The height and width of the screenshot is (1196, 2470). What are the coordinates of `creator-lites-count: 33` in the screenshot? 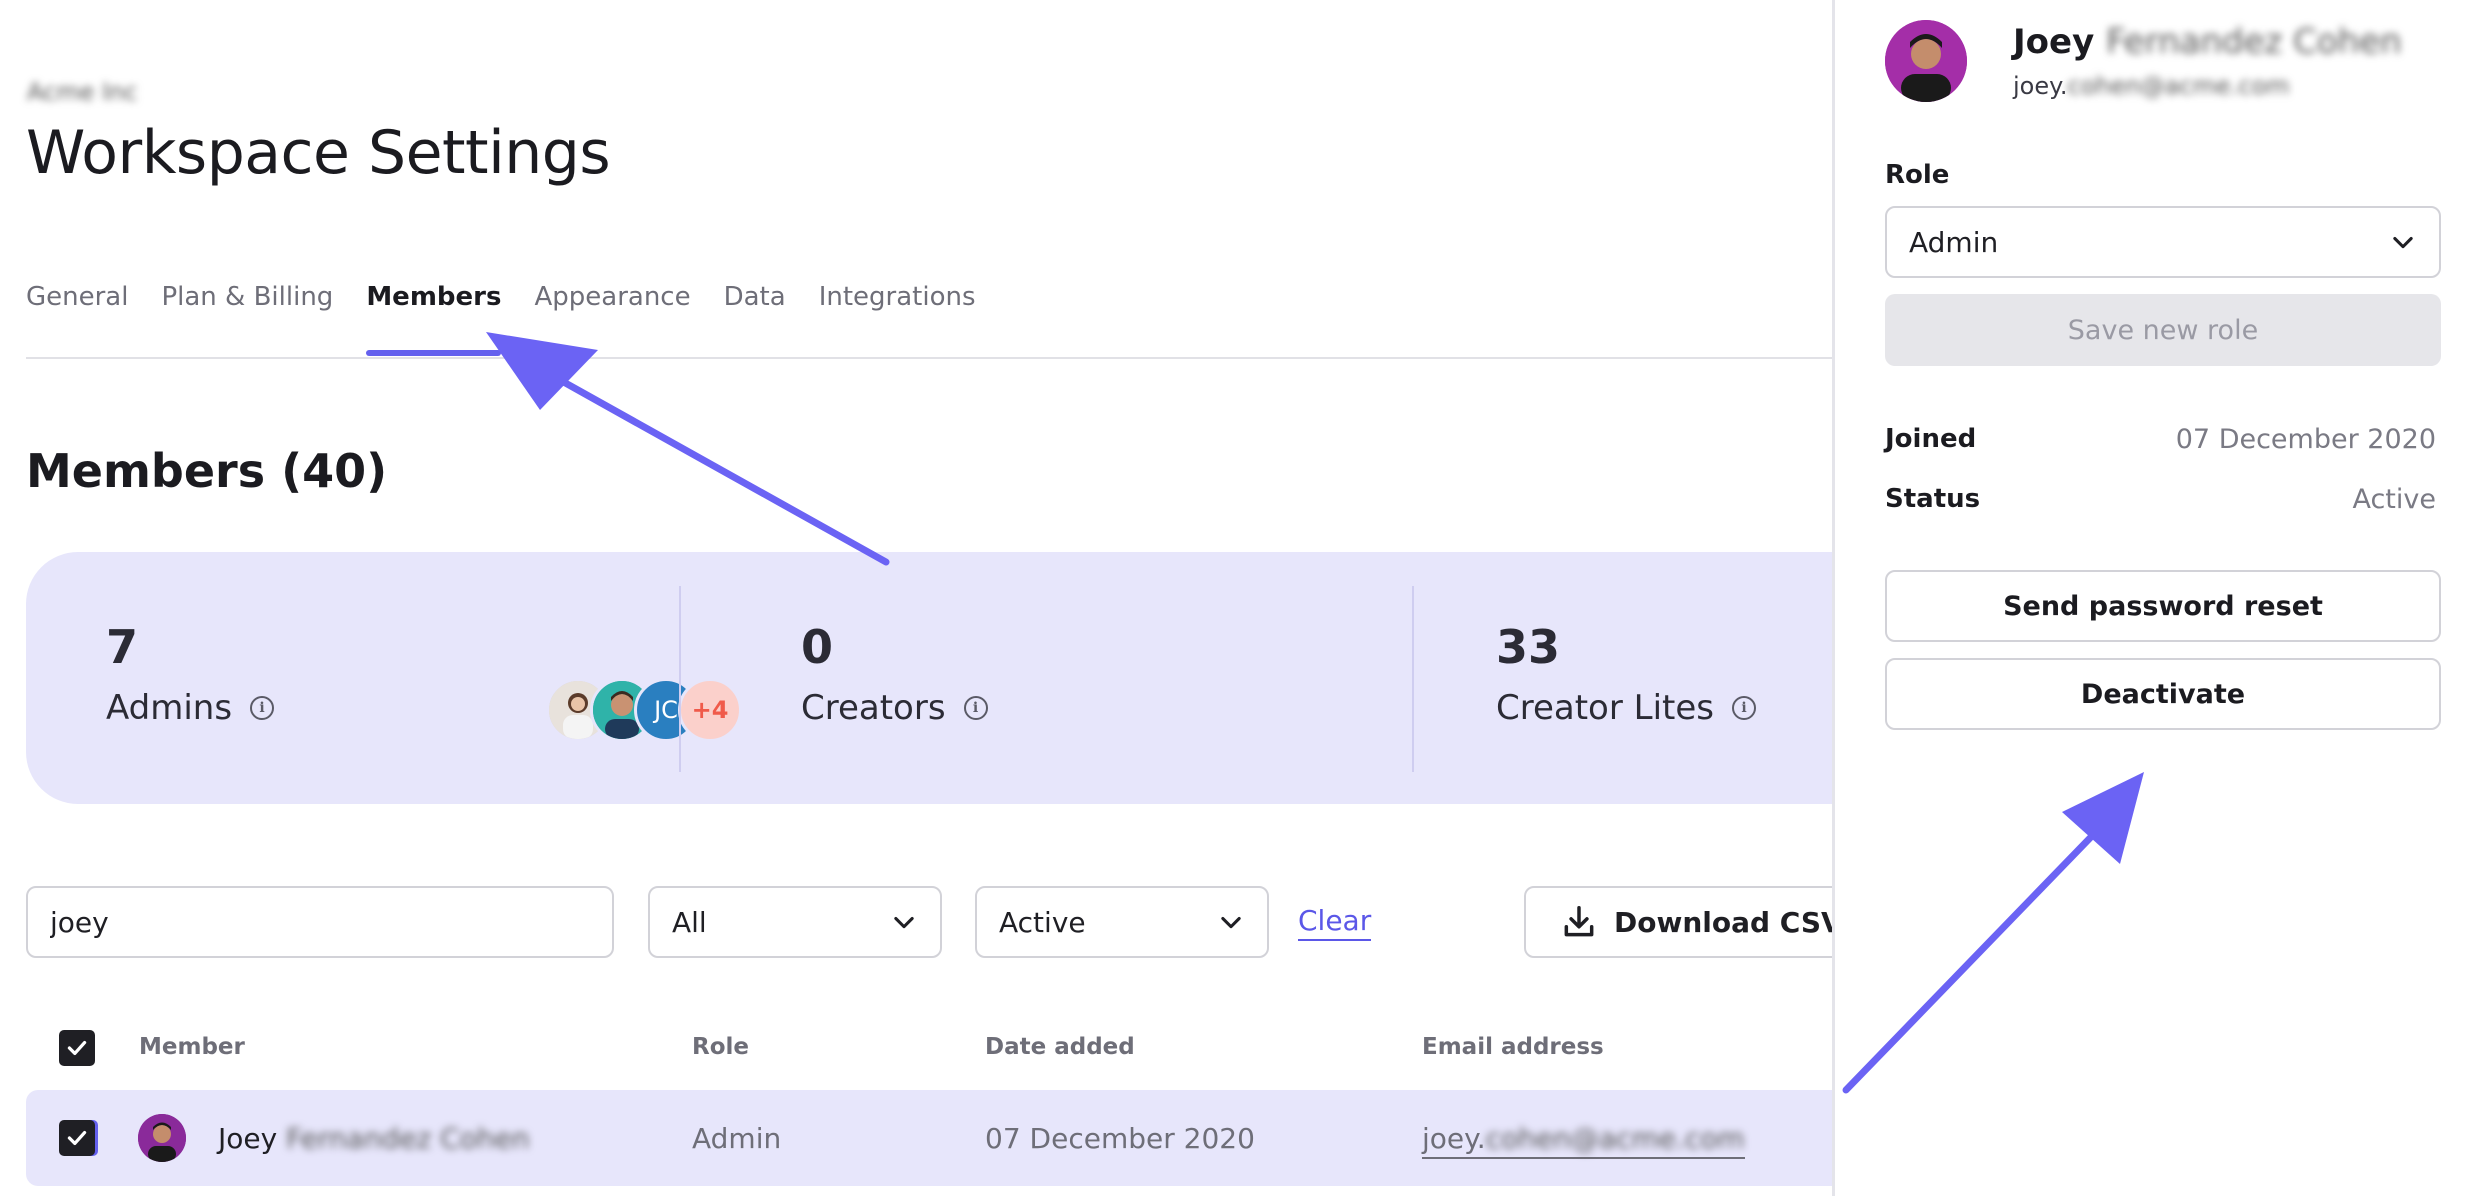 It's located at (1528, 647).